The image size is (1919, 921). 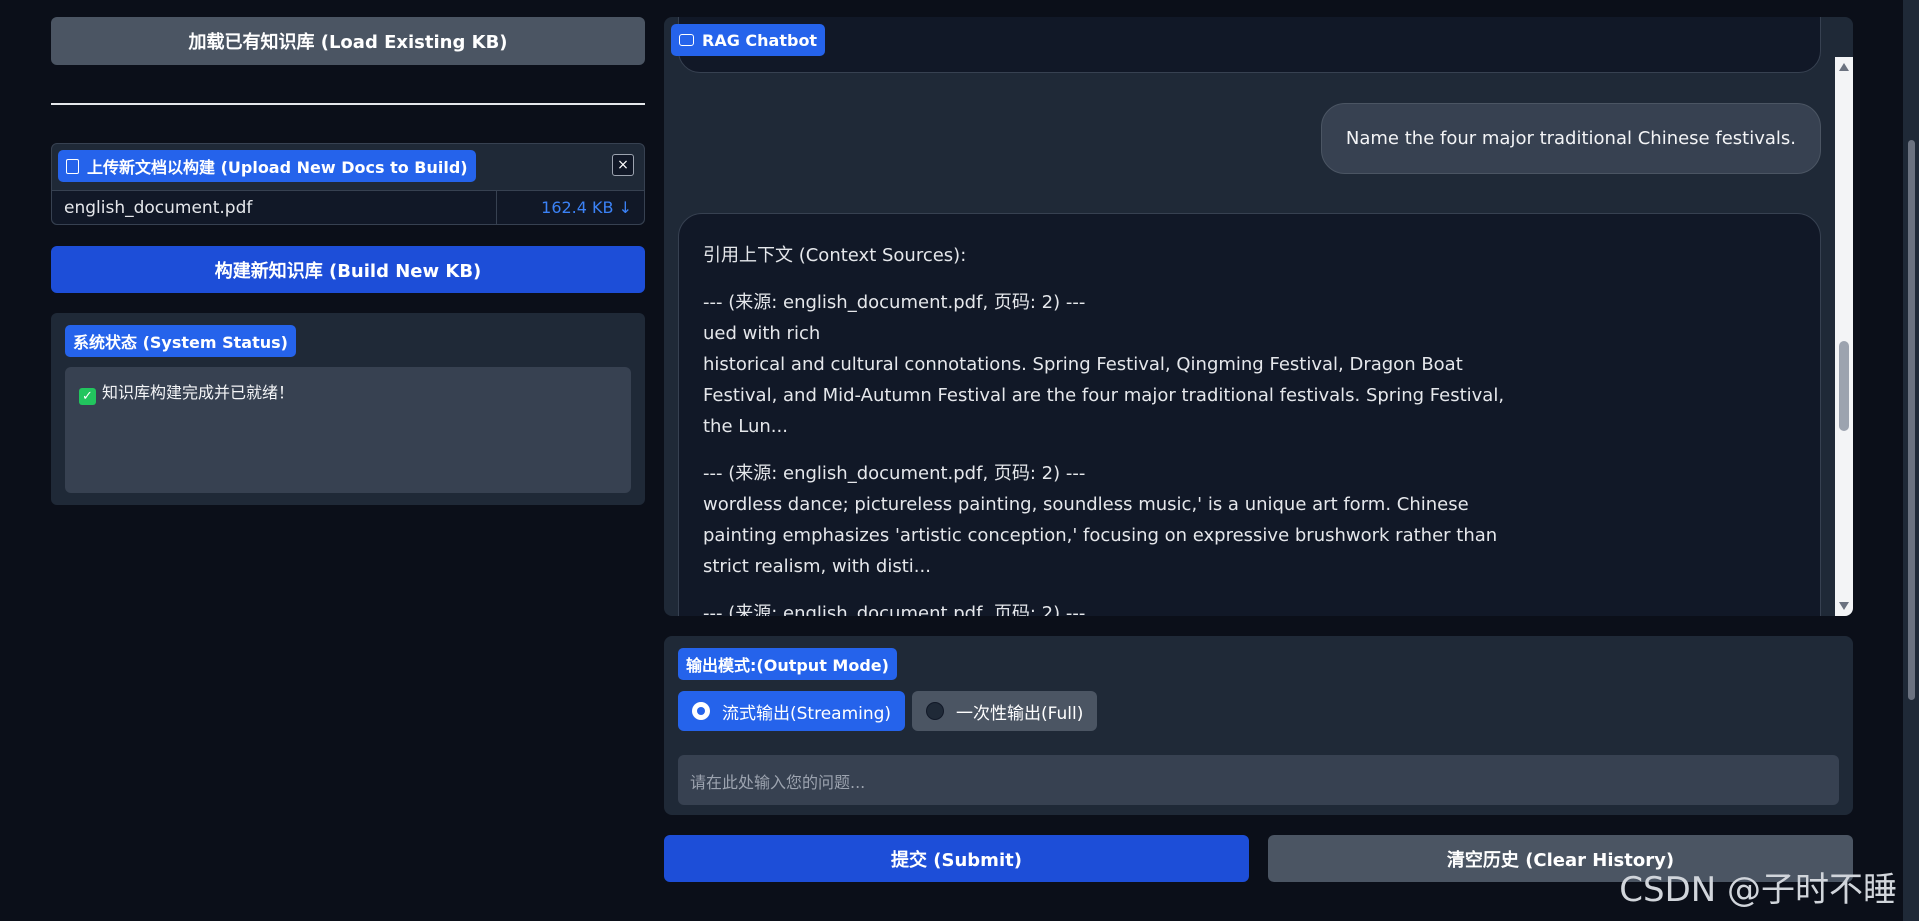 What do you see at coordinates (1844, 336) in the screenshot?
I see `chat-scrollbar` at bounding box center [1844, 336].